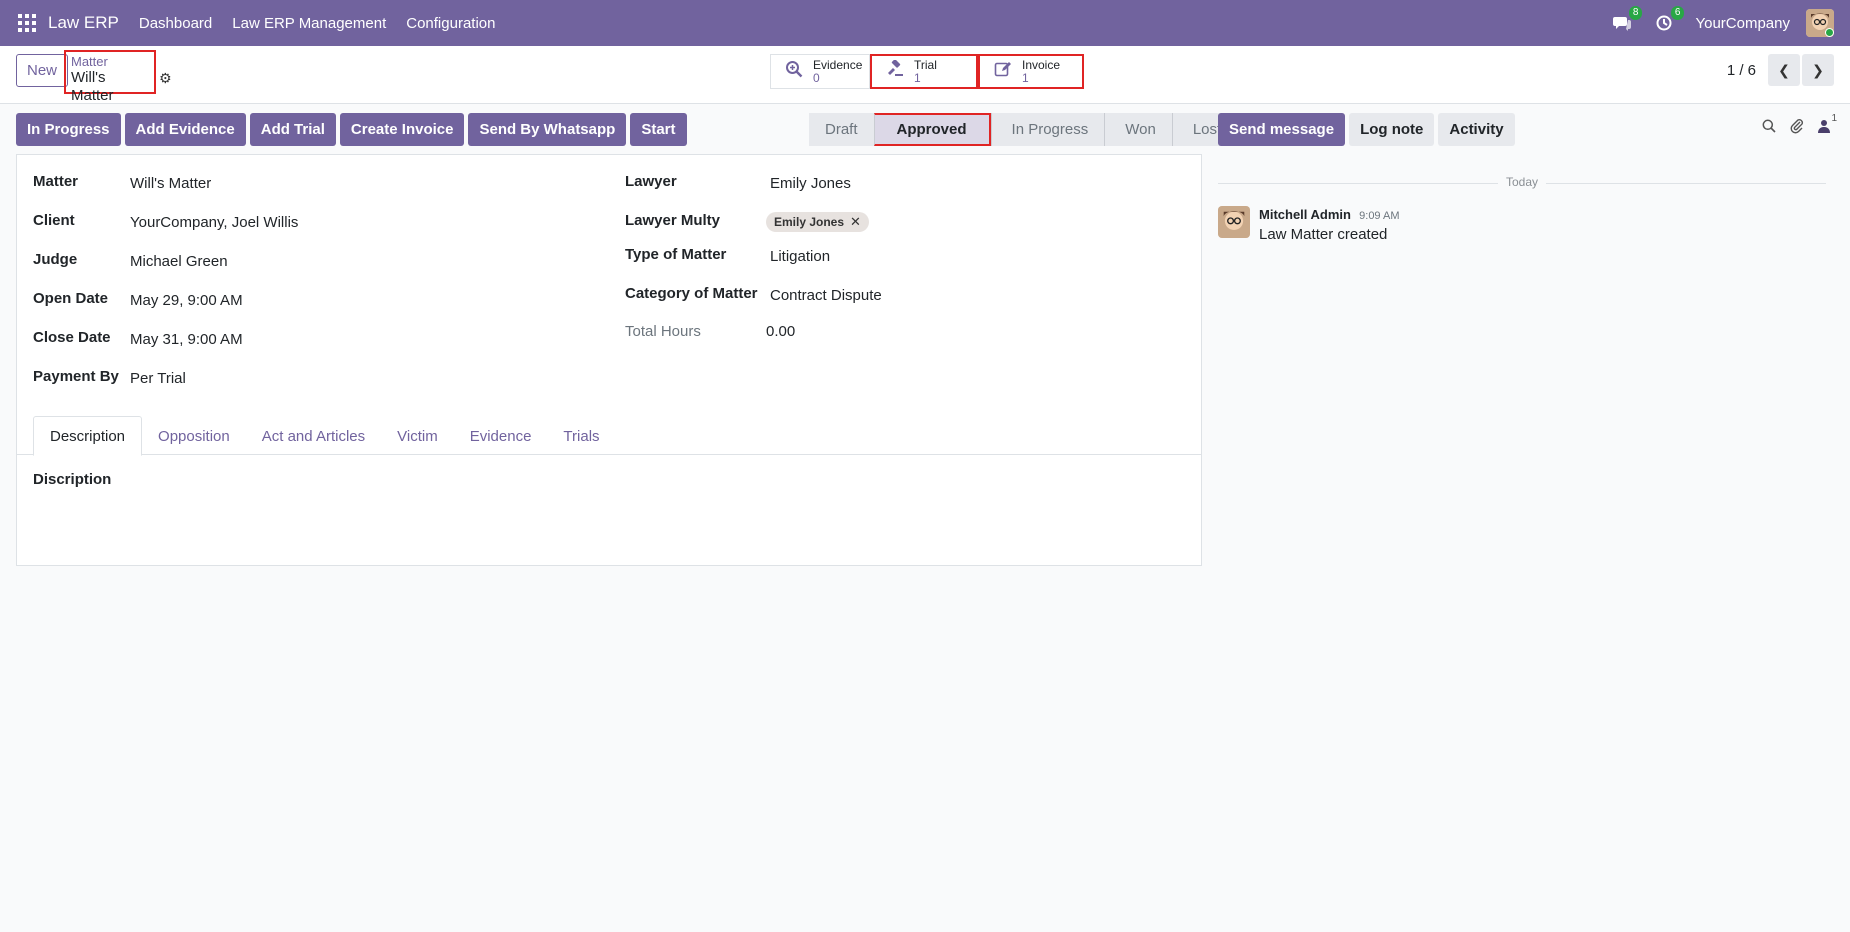  What do you see at coordinates (110, 62) in the screenshot?
I see `breadcrumb-parent: Matter` at bounding box center [110, 62].